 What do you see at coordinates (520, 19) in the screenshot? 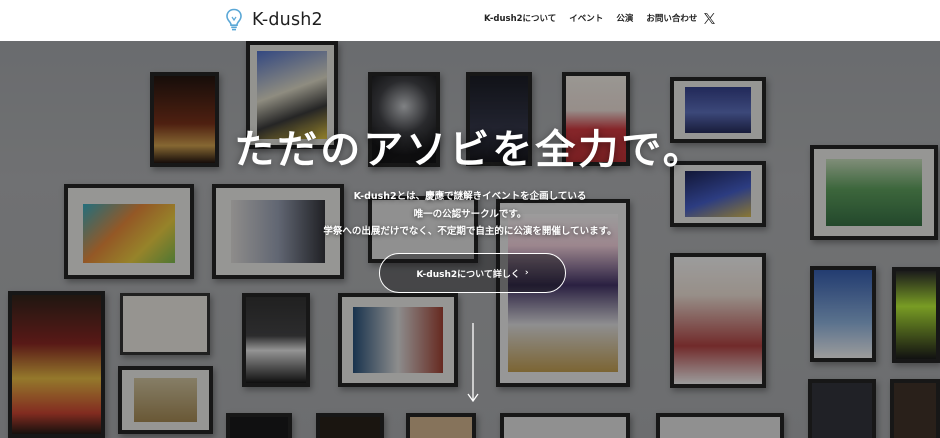
I see `nav-about: K-dush2について` at bounding box center [520, 19].